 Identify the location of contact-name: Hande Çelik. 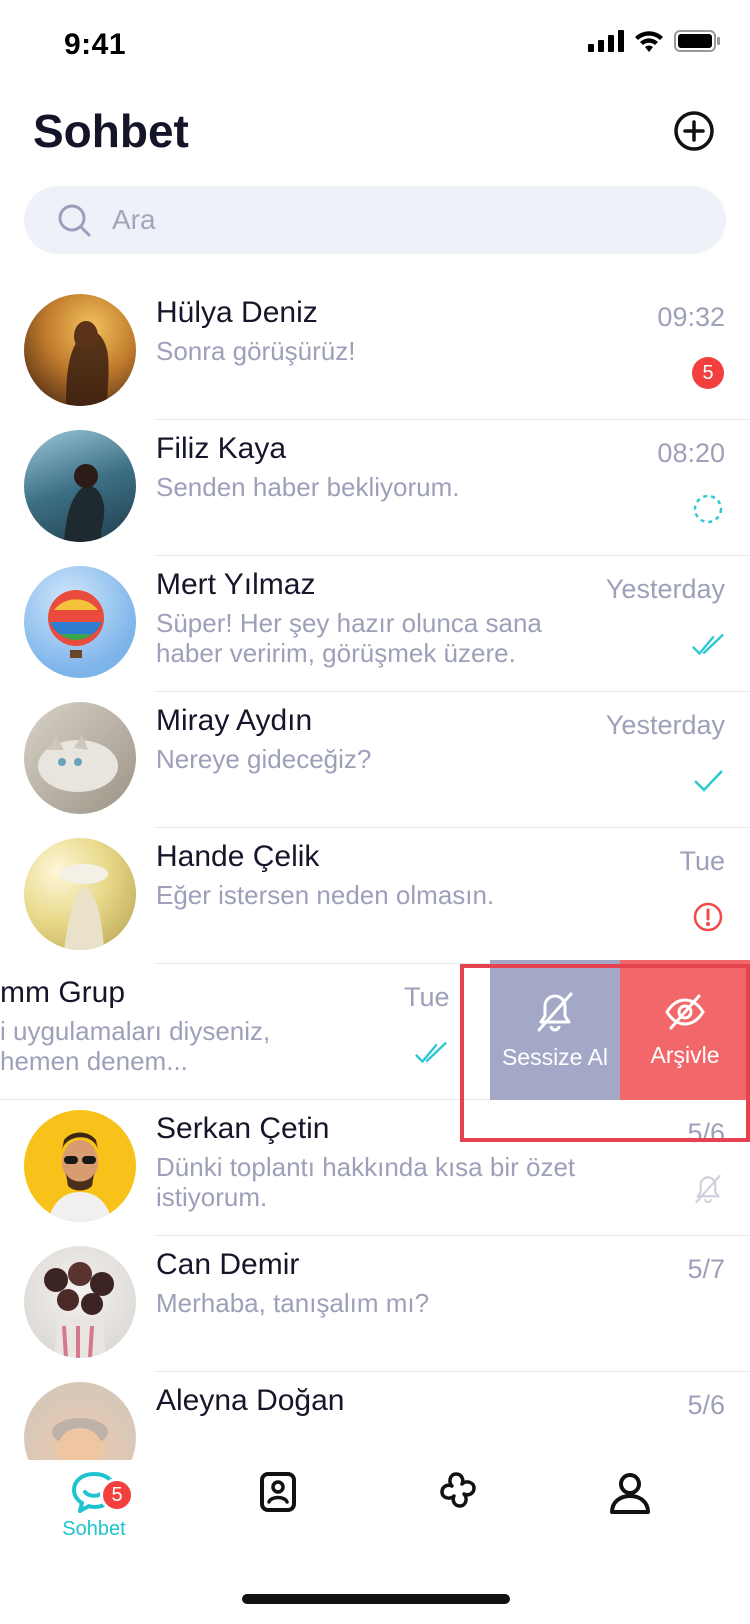
(238, 856).